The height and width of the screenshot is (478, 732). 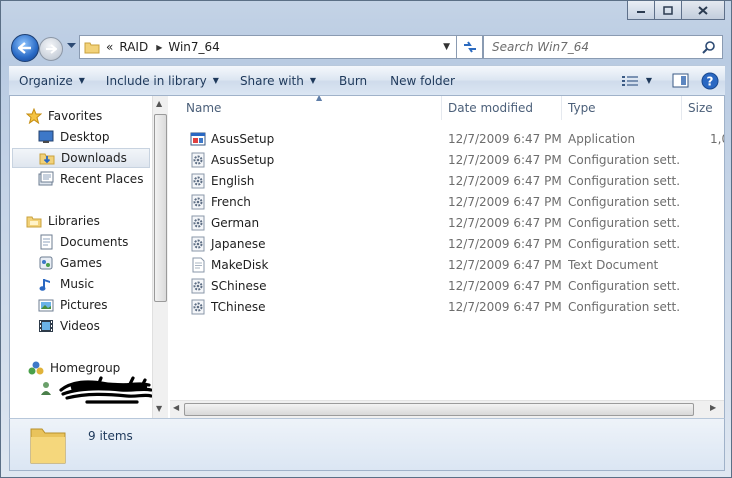 I want to click on nav-favorites-label: Favorites, so click(x=75, y=116).